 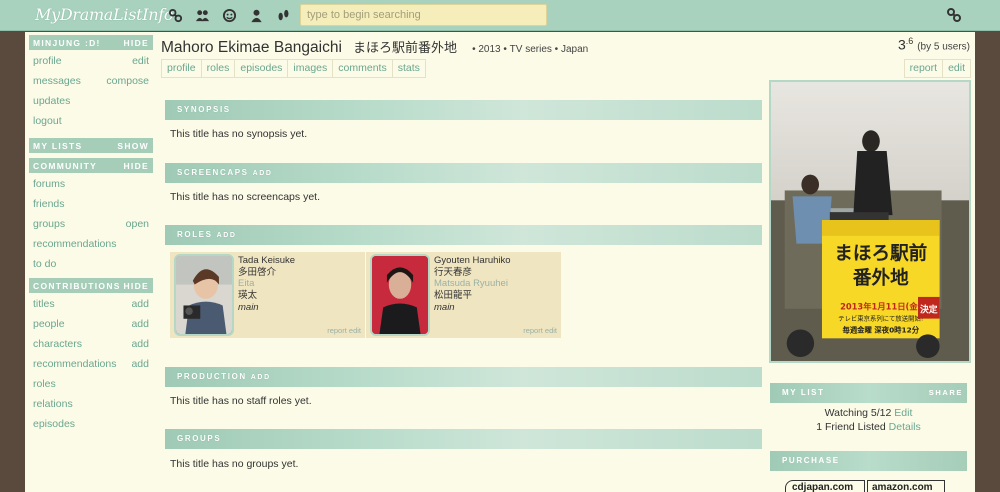 What do you see at coordinates (49, 328) in the screenshot?
I see `sidebar-item-label: people` at bounding box center [49, 328].